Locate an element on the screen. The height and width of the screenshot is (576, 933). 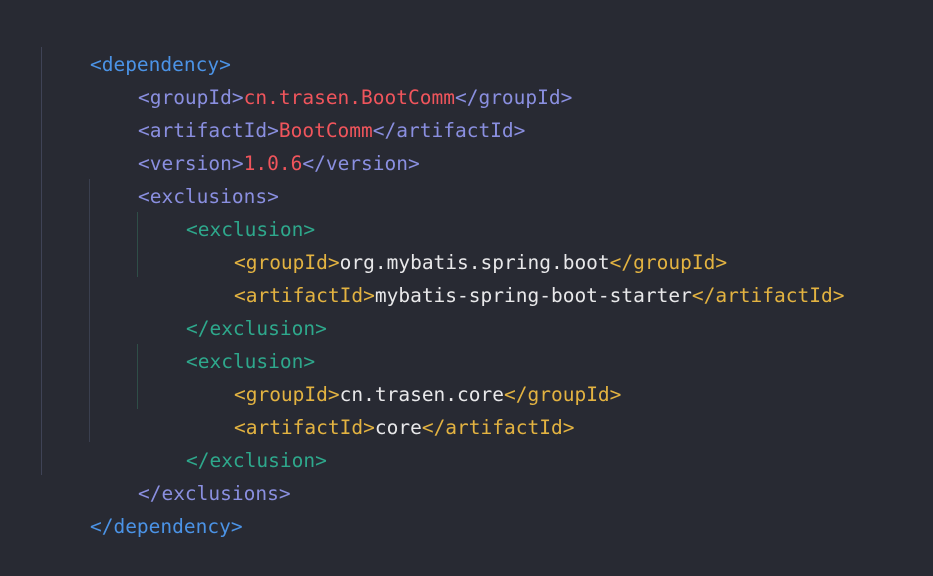
code-line: <version>1.0.6</version> is located at coordinates (255, 144).